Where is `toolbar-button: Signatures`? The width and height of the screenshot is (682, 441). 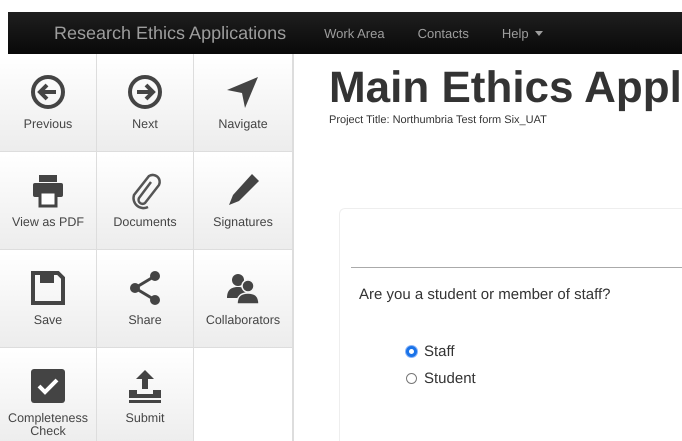 toolbar-button: Signatures is located at coordinates (243, 201).